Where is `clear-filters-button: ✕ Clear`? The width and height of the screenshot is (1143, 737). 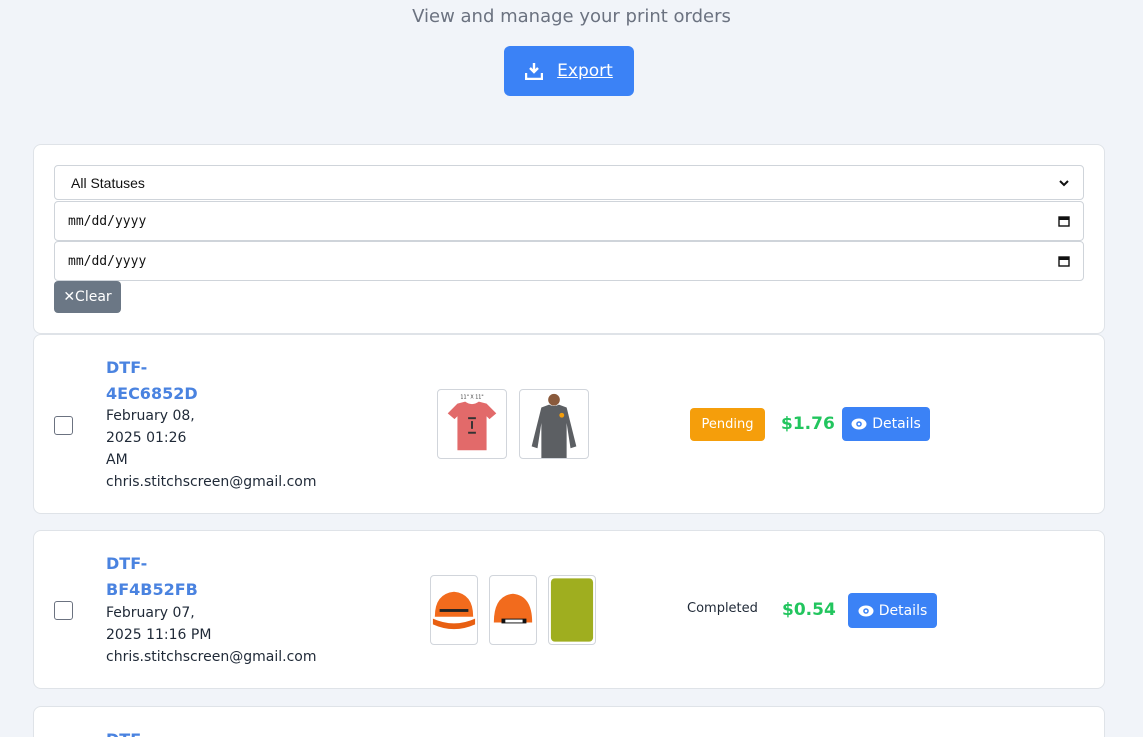
clear-filters-button: ✕ Clear is located at coordinates (87, 297).